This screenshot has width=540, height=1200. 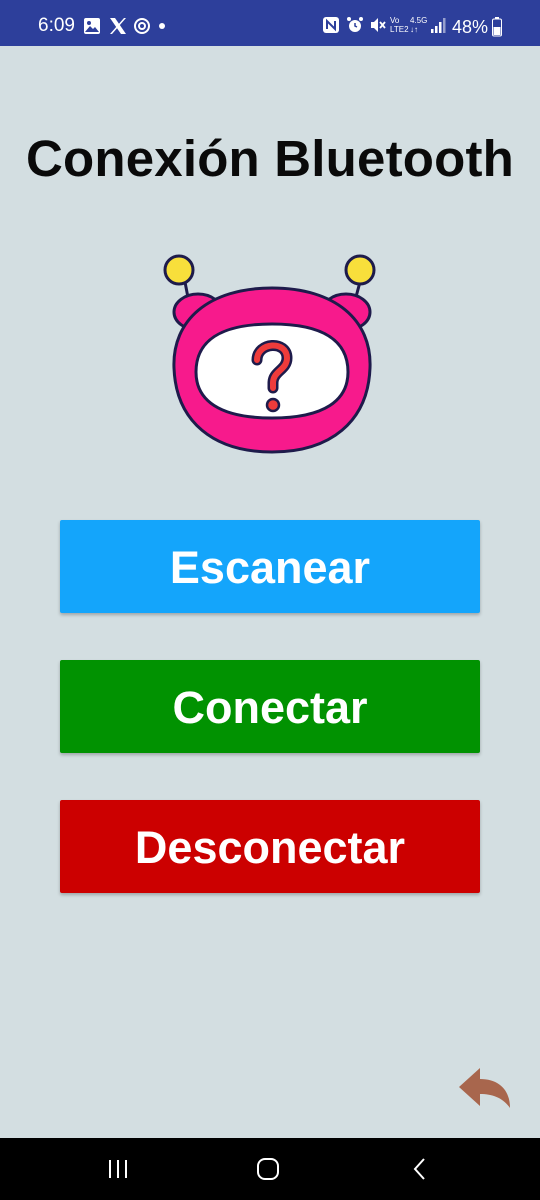 I want to click on sync-icon, so click(x=142, y=26).